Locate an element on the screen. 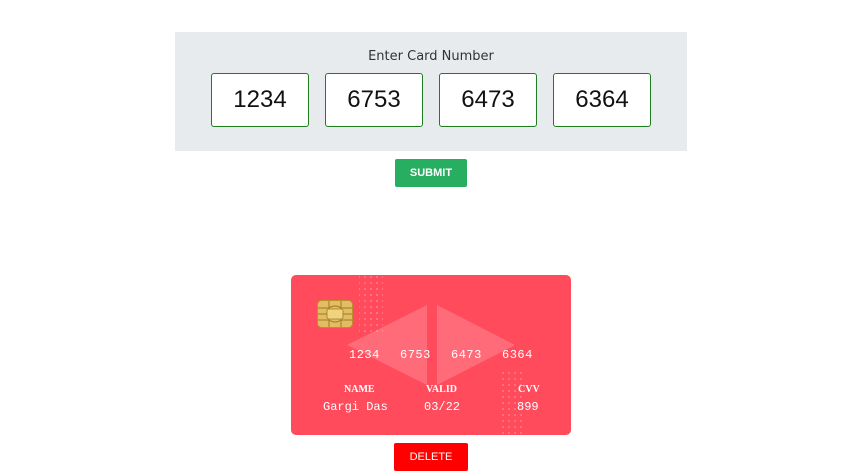 The height and width of the screenshot is (471, 858). card-number-group-1: 1234 is located at coordinates (364, 355).